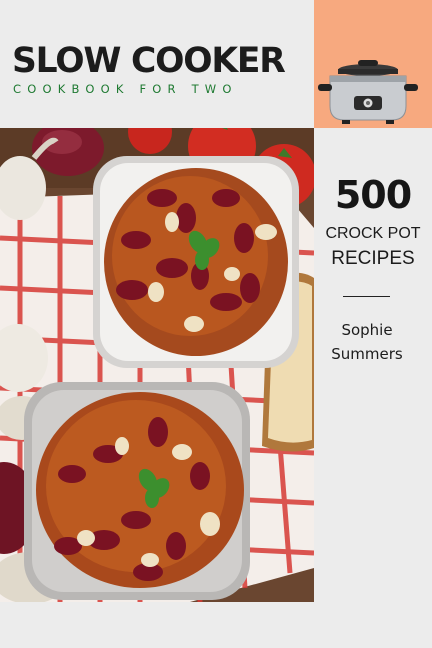 The image size is (432, 648). I want to click on title-band: SLOW COOKER COOKBOOK FOR TWO, so click(157, 64).